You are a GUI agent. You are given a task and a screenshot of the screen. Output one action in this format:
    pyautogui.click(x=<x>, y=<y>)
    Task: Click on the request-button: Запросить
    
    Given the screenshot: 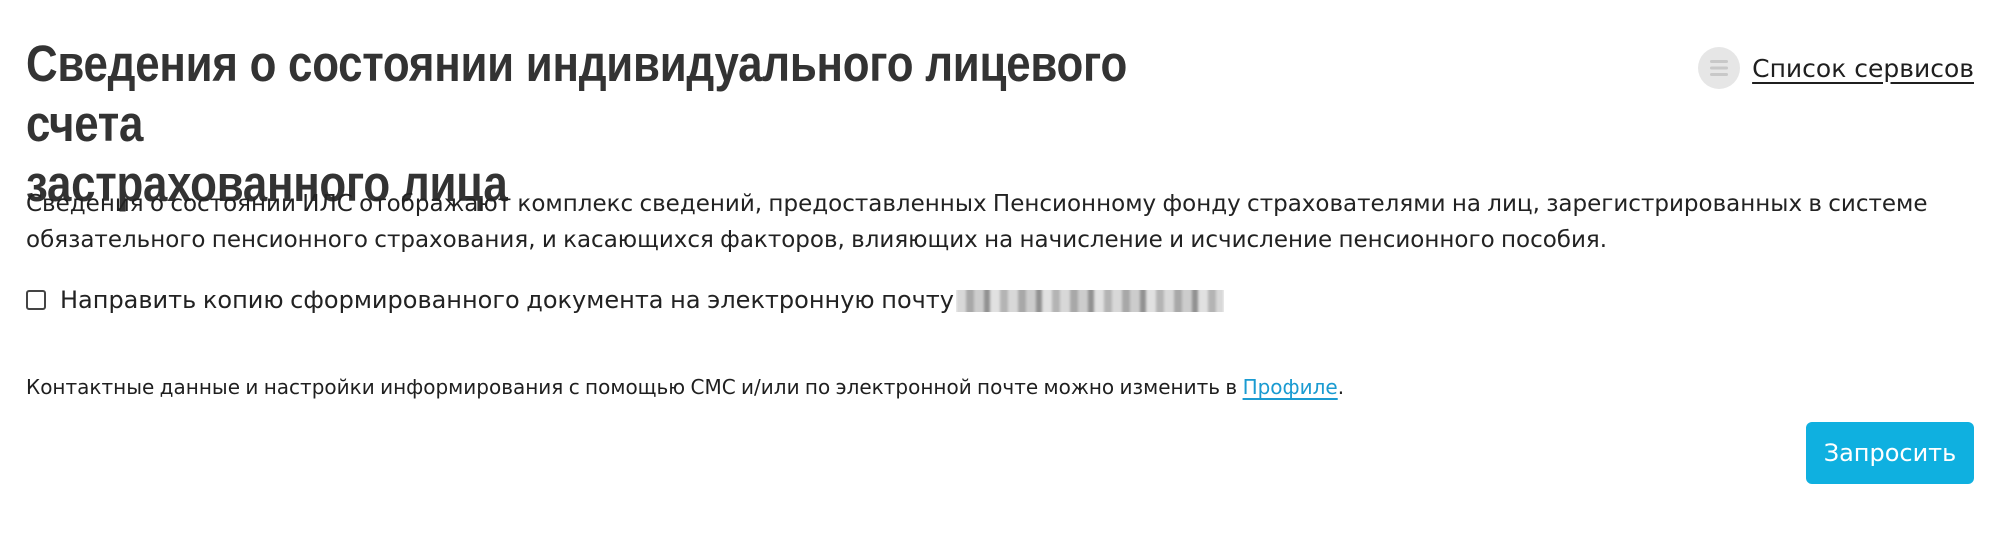 What is the action you would take?
    pyautogui.click(x=1890, y=453)
    